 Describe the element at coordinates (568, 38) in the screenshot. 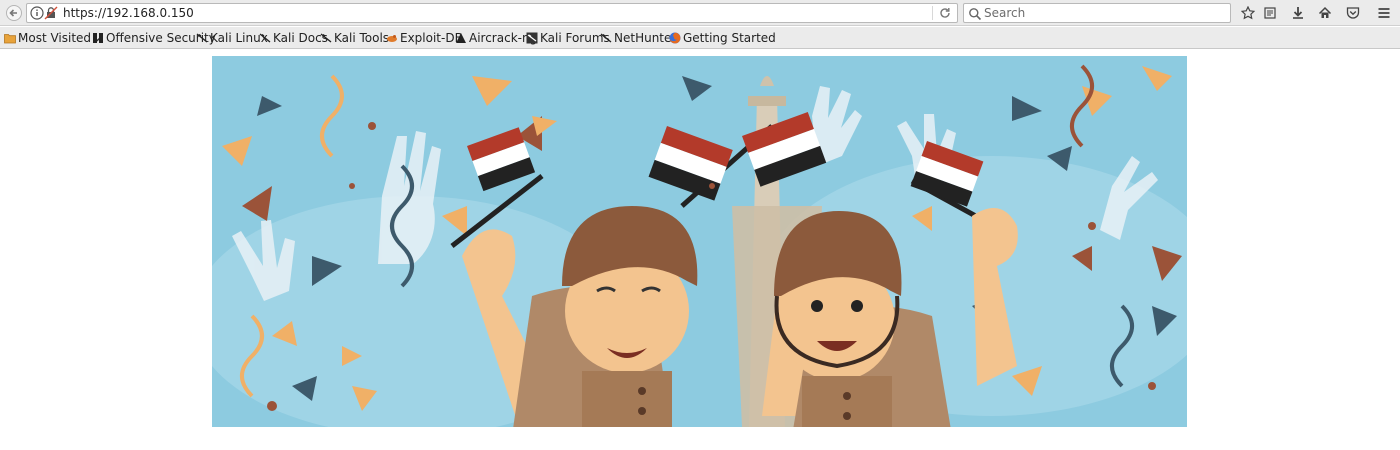

I see `bookmark-kali-forums: Kali Forums` at that location.